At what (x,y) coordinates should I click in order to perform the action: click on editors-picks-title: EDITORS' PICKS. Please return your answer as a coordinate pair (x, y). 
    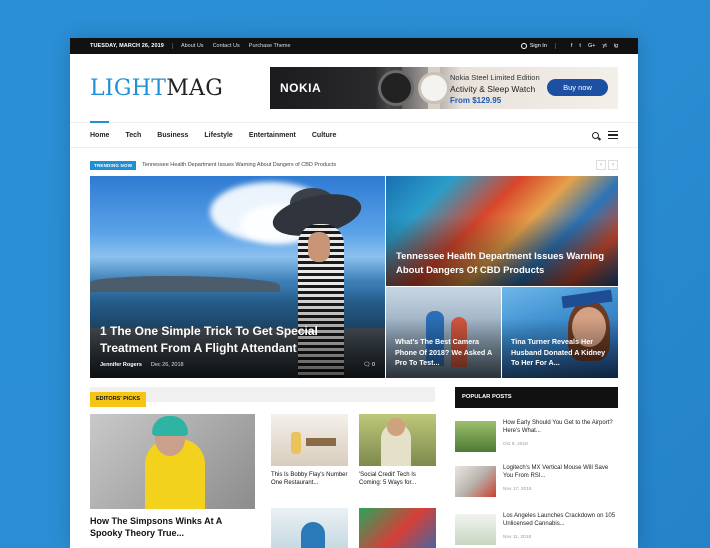
    Looking at the image, I should click on (118, 399).